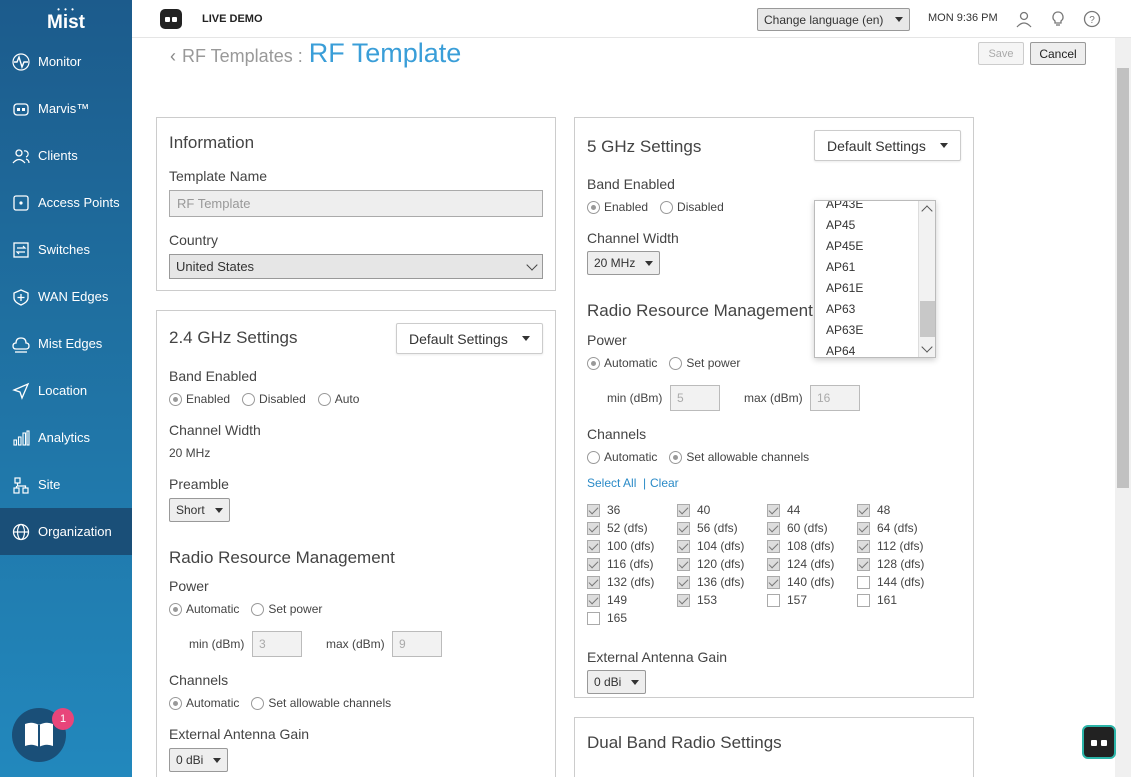 This screenshot has width=1131, height=777. I want to click on channel-checkbox-item: 48, so click(873, 510).